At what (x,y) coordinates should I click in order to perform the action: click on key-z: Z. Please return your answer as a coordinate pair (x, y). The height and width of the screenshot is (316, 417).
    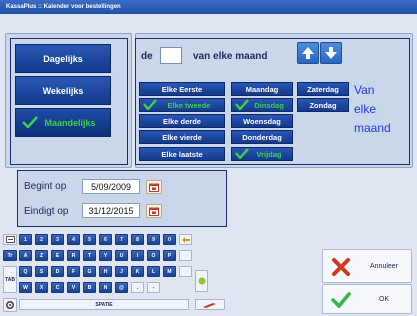
    Looking at the image, I should click on (41, 255).